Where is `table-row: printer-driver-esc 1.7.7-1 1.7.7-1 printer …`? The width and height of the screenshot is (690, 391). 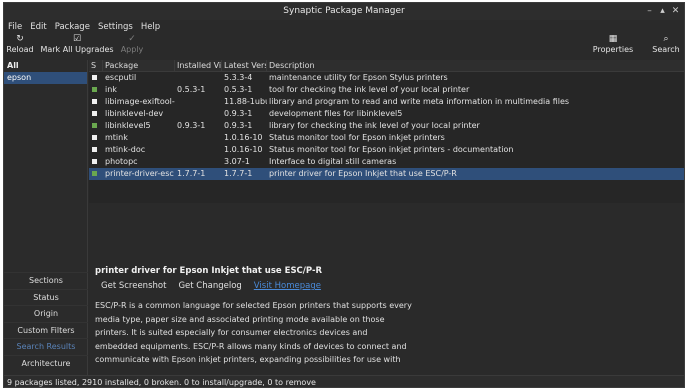
table-row: printer-driver-esc 1.7.7-1 1.7.7-1 printer … is located at coordinates (386, 174).